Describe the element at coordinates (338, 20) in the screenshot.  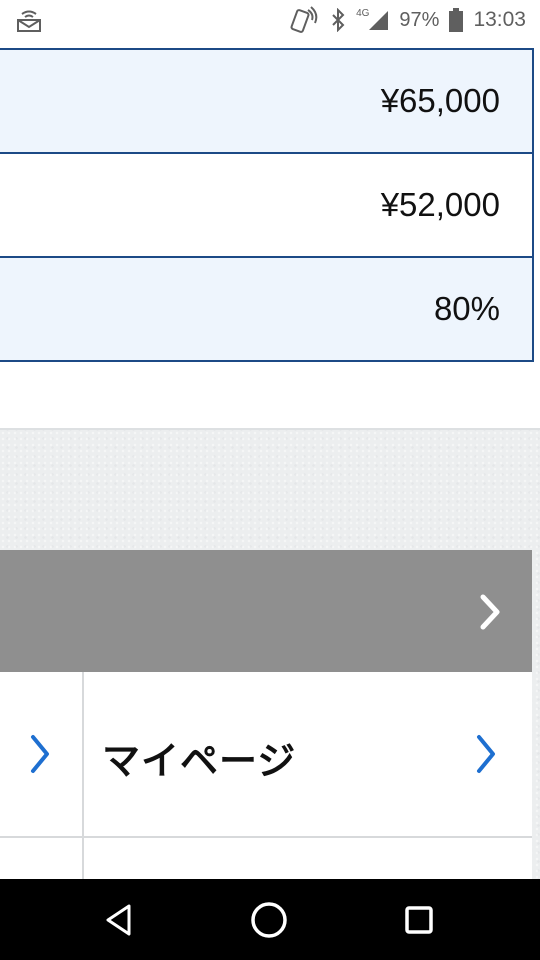
I see `bluetooth-icon` at that location.